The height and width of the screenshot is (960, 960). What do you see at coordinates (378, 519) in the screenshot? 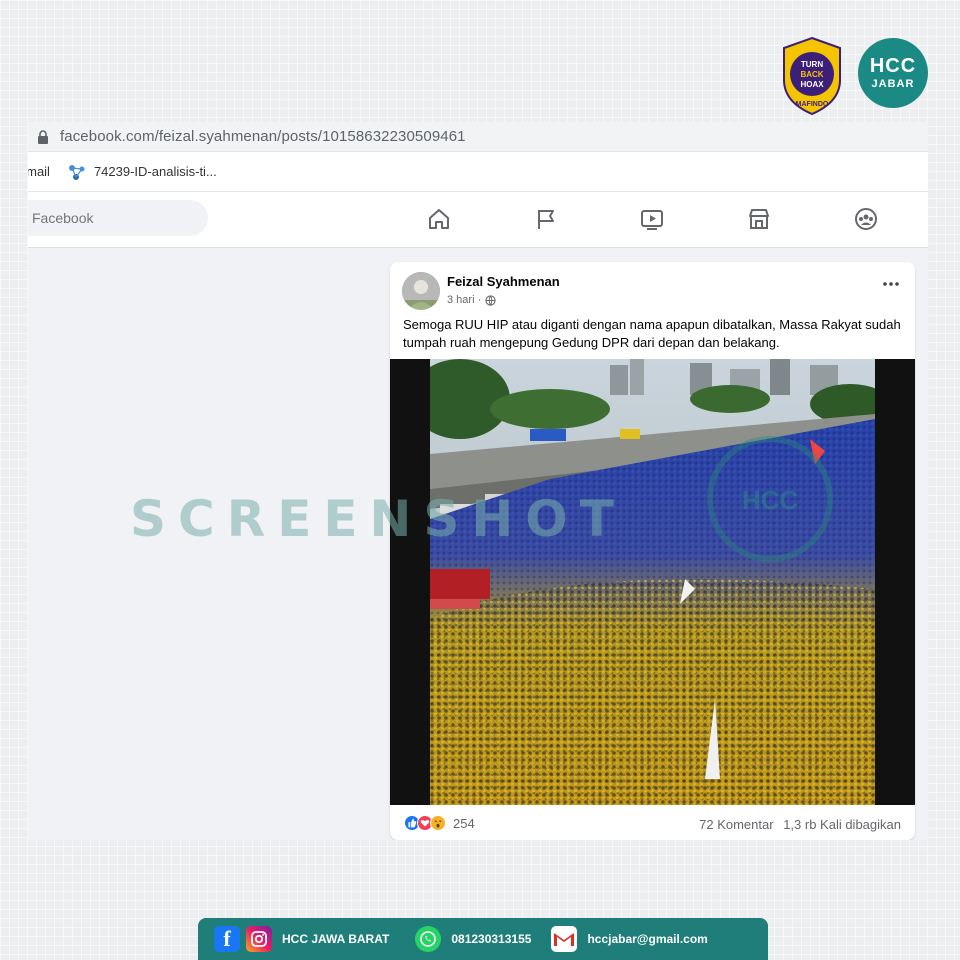
I see `screenshot-watermark: SCREENSHOT` at bounding box center [378, 519].